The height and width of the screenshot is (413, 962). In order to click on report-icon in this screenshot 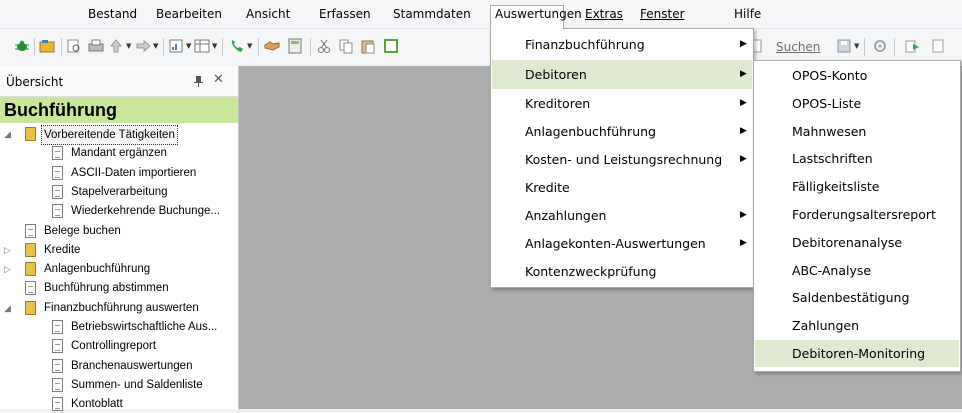, I will do `click(176, 46)`.